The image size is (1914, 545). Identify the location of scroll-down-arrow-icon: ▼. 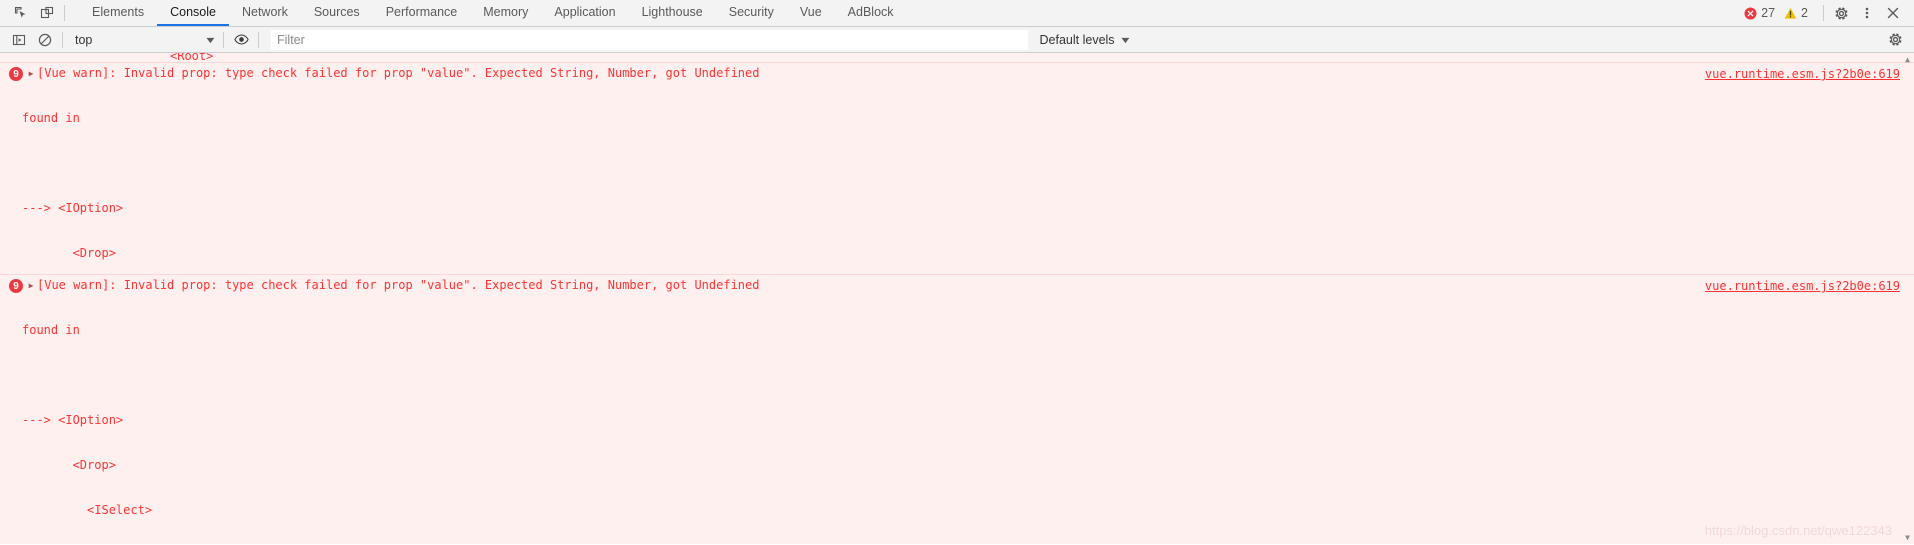
(1907, 537).